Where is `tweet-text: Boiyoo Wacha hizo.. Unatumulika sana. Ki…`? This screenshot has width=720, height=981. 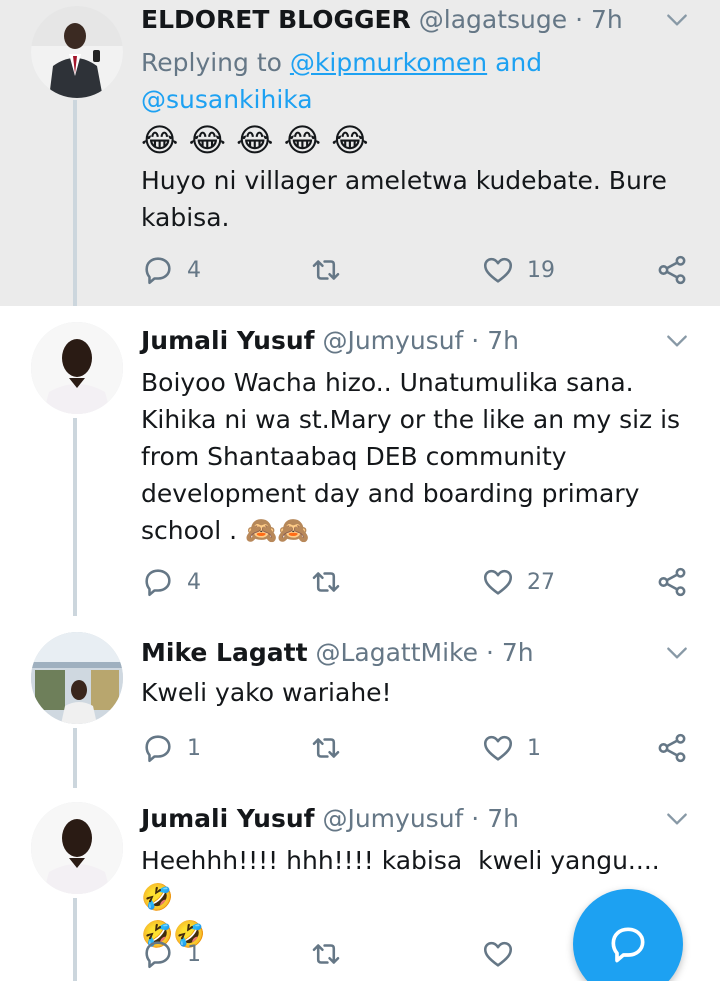 tweet-text: Boiyoo Wacha hizo.. Unatumulika sana. Ki… is located at coordinates (411, 456).